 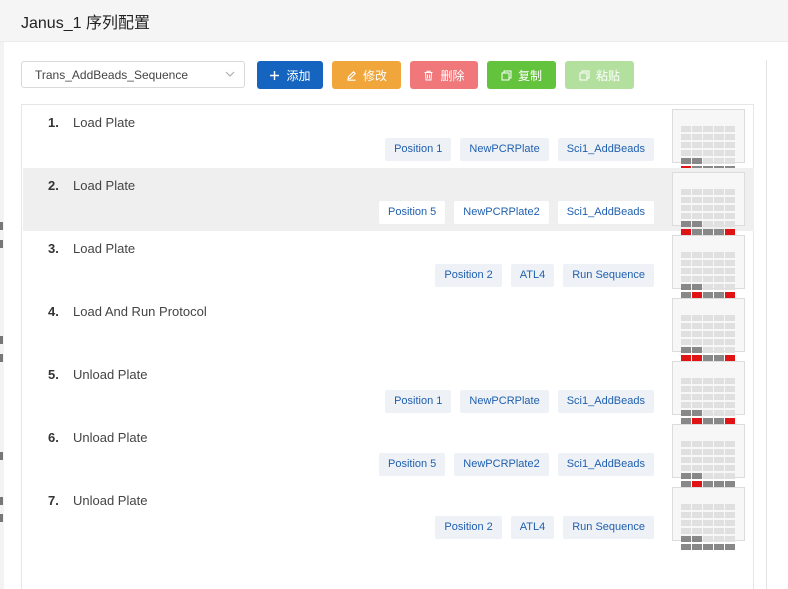 What do you see at coordinates (110, 374) in the screenshot?
I see `step-name: Unload Plate` at bounding box center [110, 374].